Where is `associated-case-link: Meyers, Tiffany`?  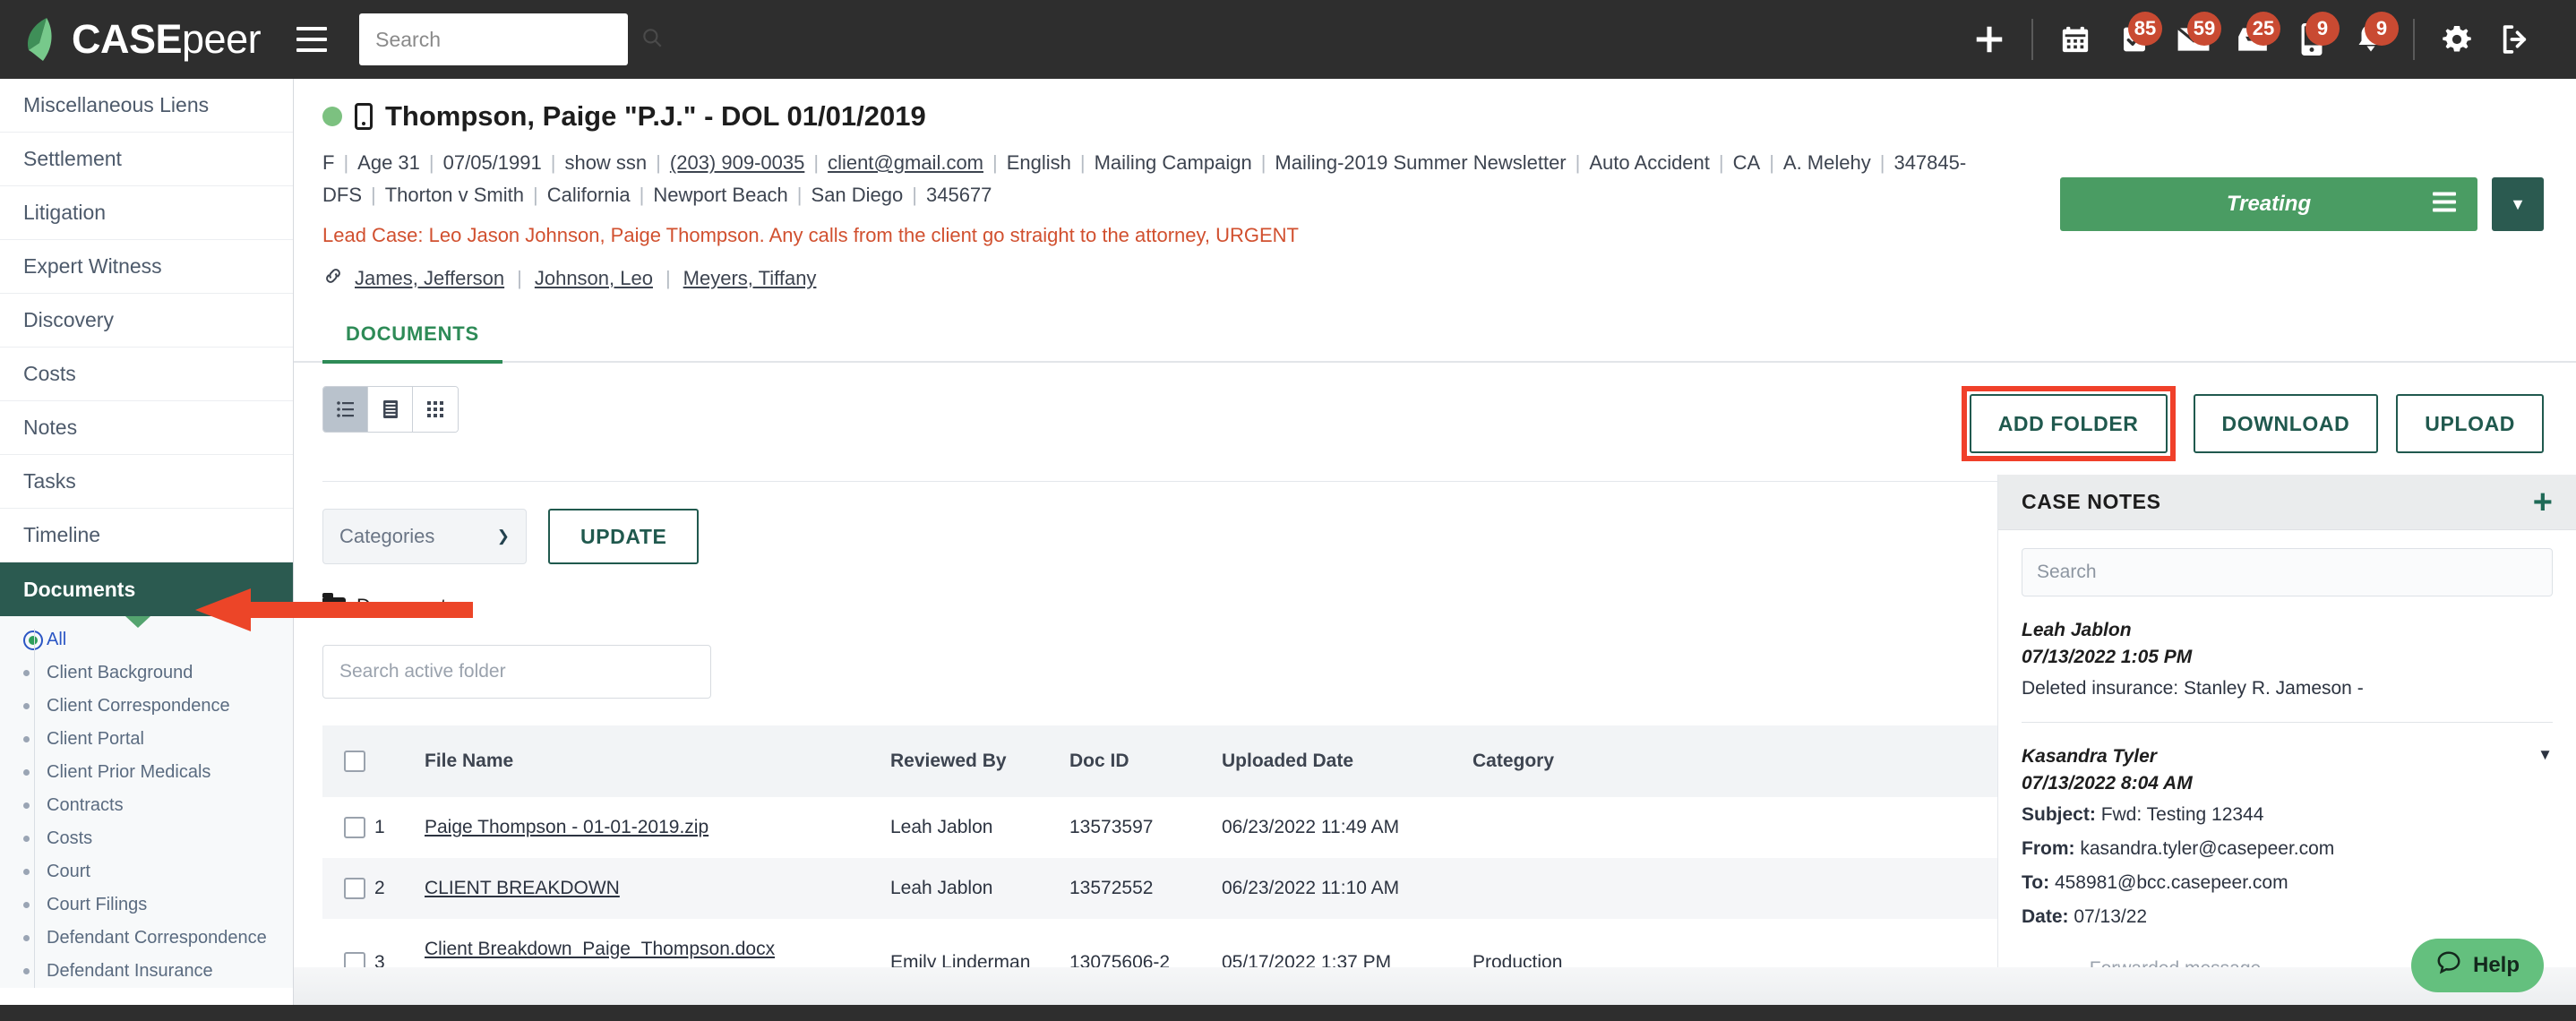
associated-case-link: Meyers, Tiffany is located at coordinates (750, 278).